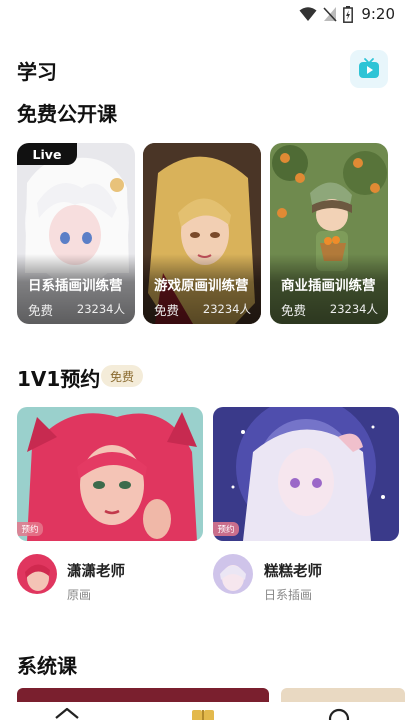 The height and width of the screenshot is (720, 405). I want to click on teacher-style: 日系插画, so click(288, 595).